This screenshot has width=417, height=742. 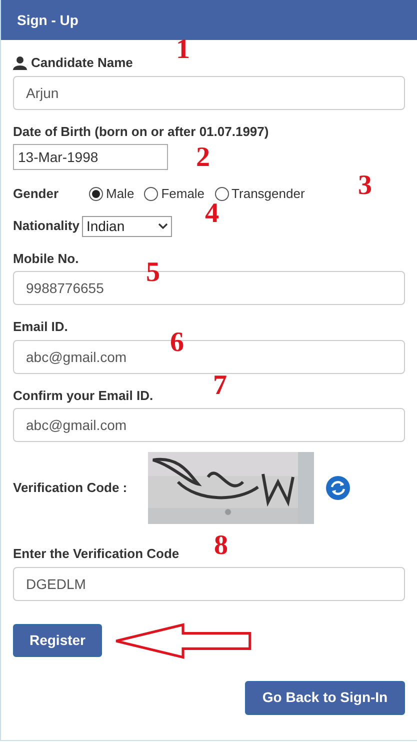 What do you see at coordinates (209, 425) in the screenshot?
I see `input-field: abc@gmail.com` at bounding box center [209, 425].